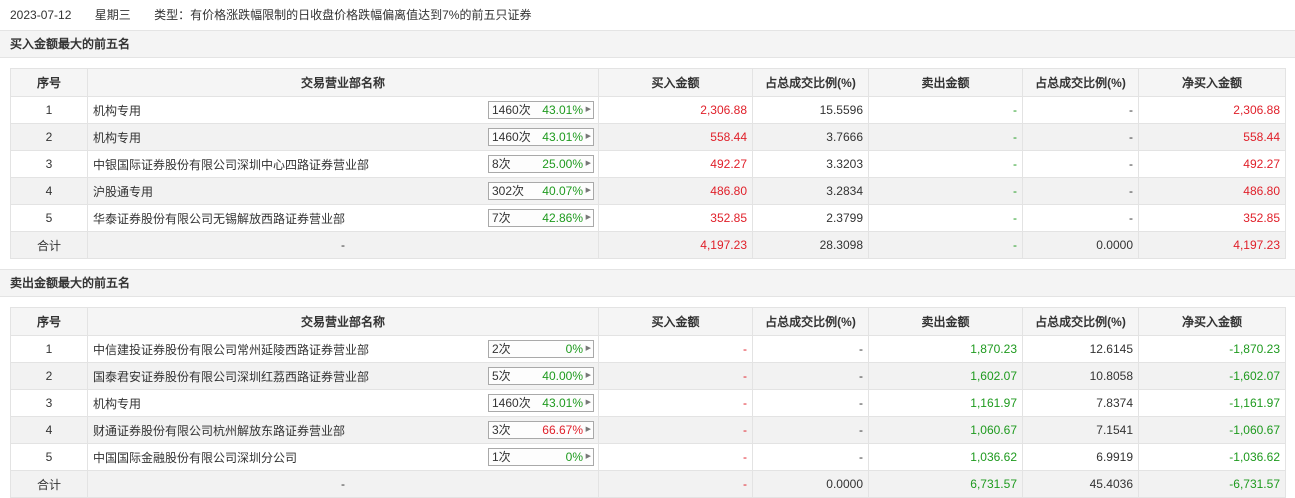  What do you see at coordinates (945, 457) in the screenshot?
I see `sell-amount: 1,036.62` at bounding box center [945, 457].